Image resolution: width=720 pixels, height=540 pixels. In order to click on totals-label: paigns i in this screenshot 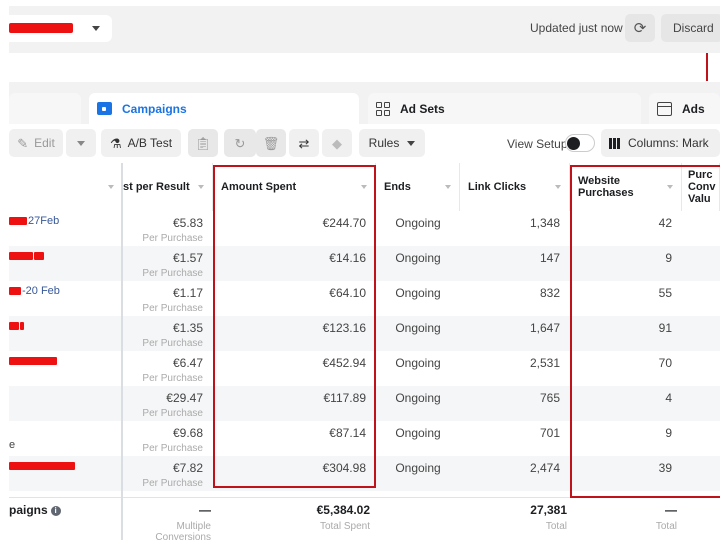, I will do `click(35, 510)`.